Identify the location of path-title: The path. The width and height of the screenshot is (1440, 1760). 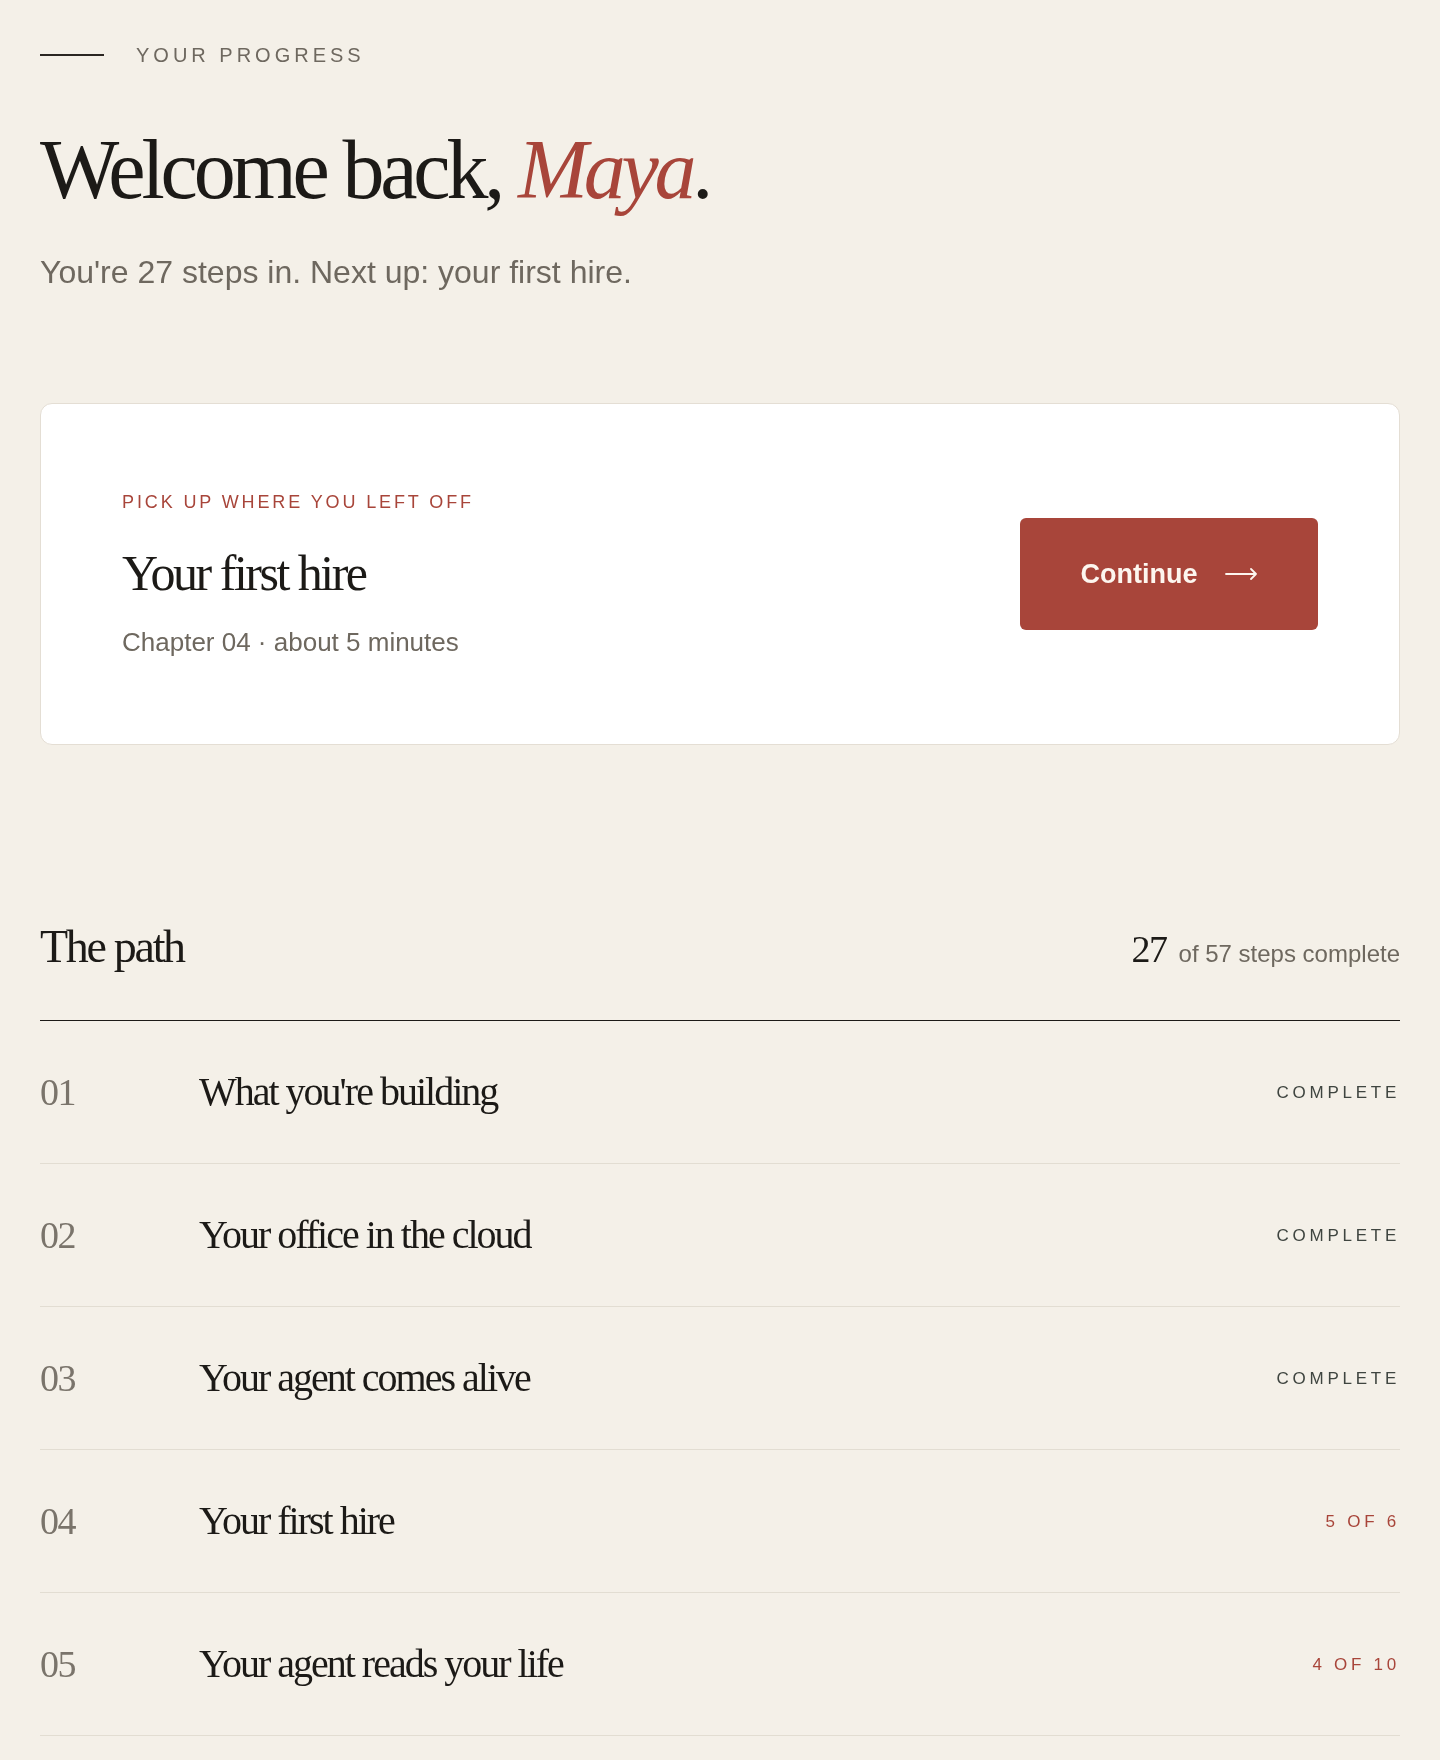
(112, 947).